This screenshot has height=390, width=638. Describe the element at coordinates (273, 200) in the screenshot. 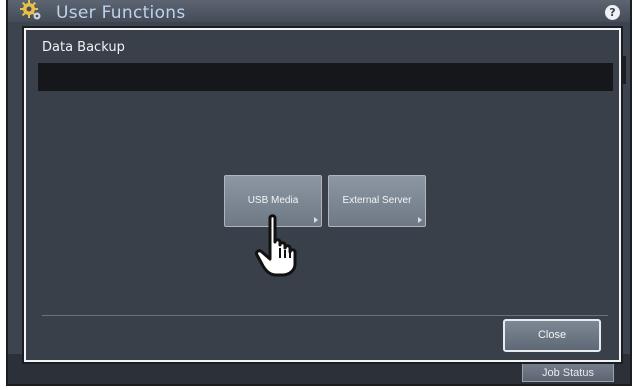

I see `usb-media-label: USB Media` at that location.